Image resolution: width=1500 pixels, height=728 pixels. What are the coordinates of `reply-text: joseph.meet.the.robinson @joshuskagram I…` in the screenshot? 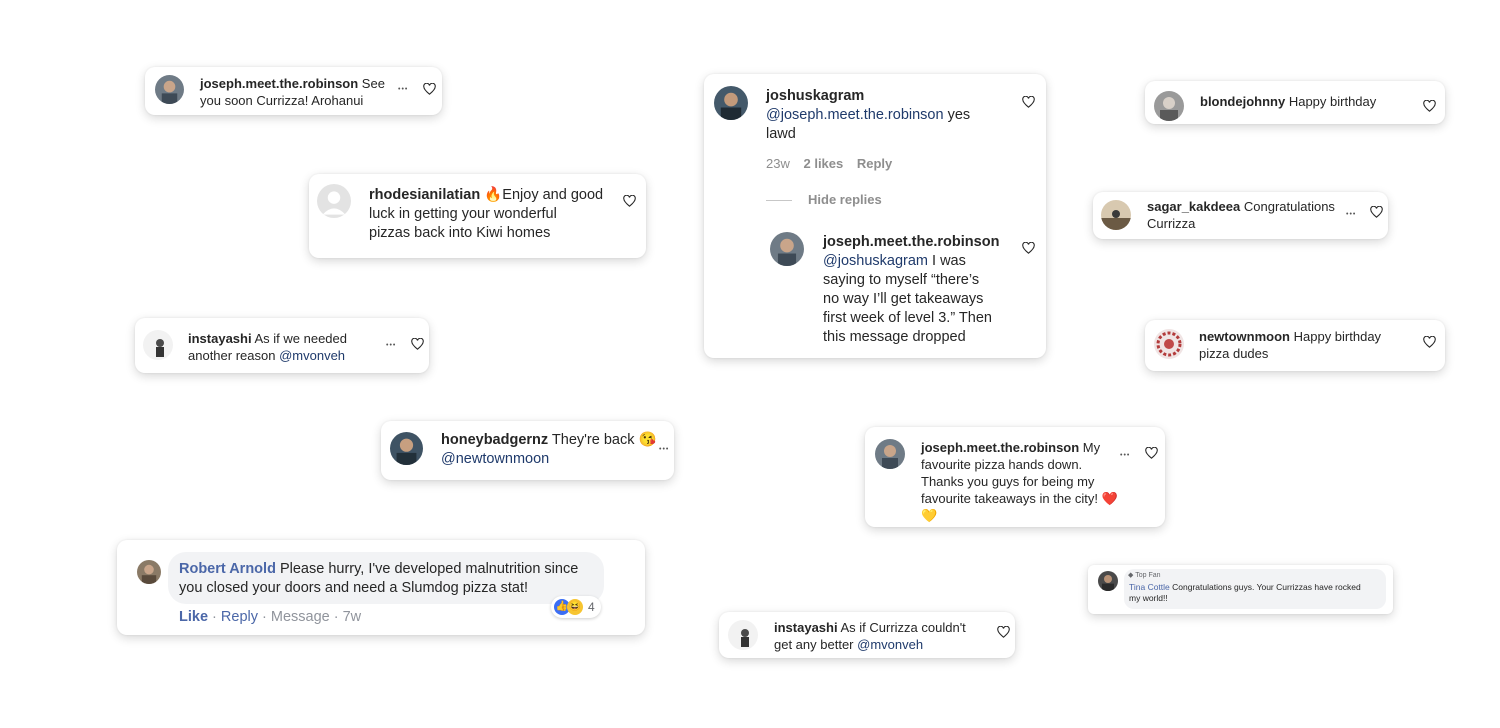 It's located at (911, 289).